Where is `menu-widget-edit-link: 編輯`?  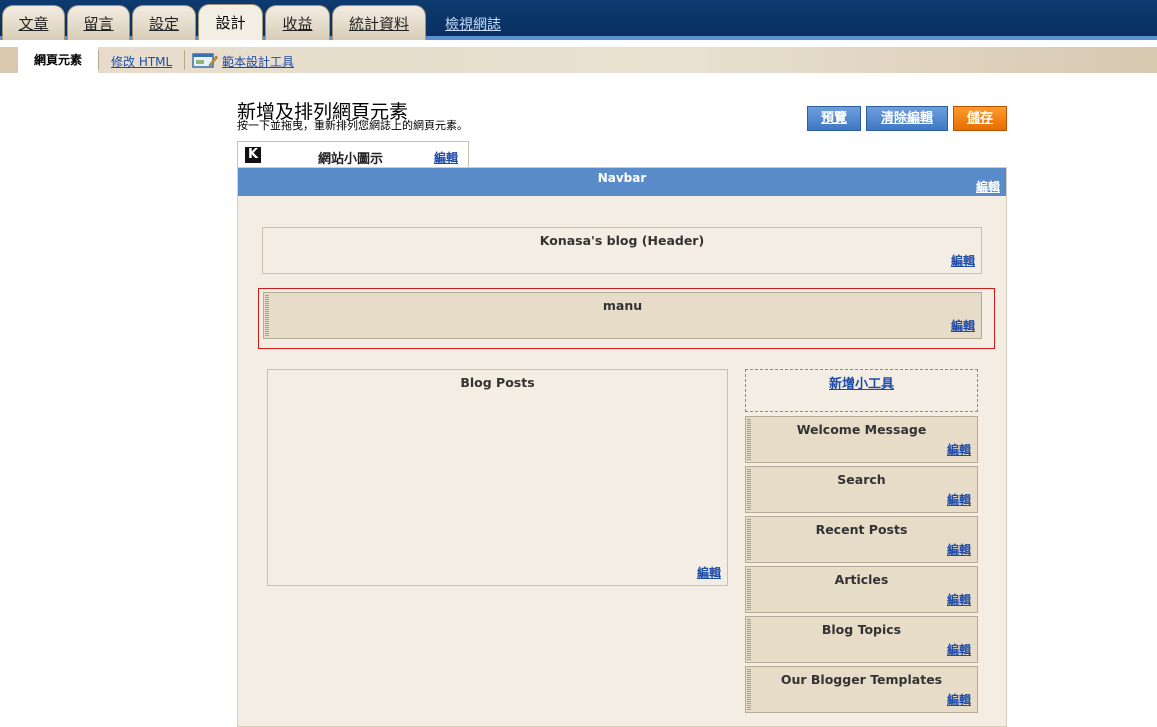
menu-widget-edit-link: 編輯 is located at coordinates (963, 325).